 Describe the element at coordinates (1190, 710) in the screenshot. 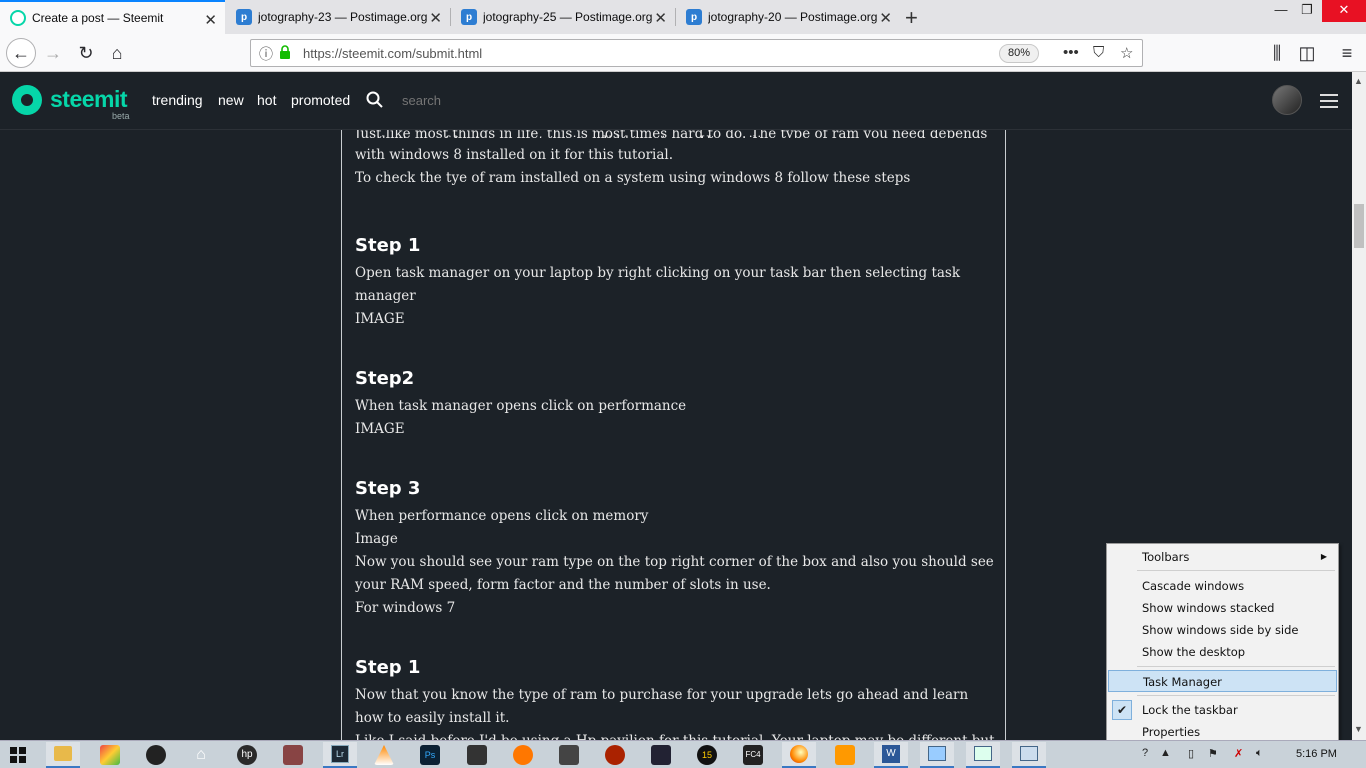

I see `menu-item-label: Lock the taskbar` at that location.